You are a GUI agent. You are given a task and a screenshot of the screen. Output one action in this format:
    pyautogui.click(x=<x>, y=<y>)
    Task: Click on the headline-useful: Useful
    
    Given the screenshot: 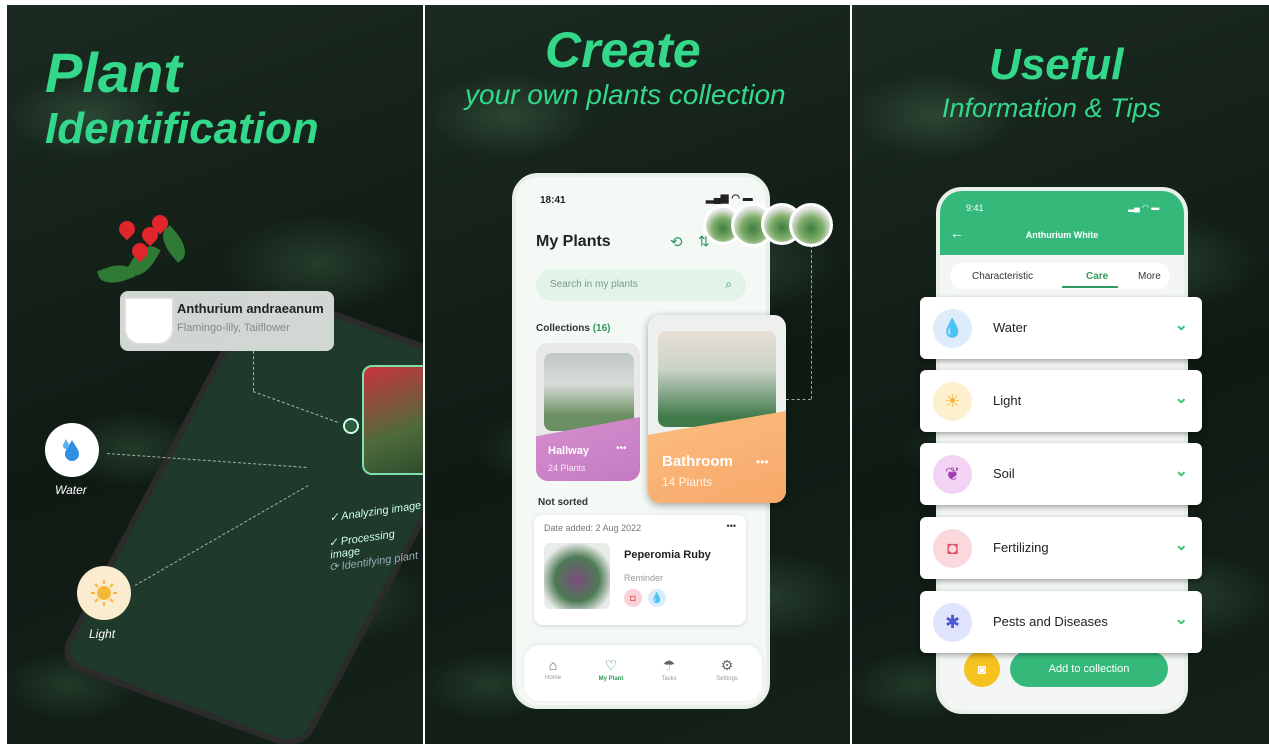 What is the action you would take?
    pyautogui.click(x=1056, y=64)
    